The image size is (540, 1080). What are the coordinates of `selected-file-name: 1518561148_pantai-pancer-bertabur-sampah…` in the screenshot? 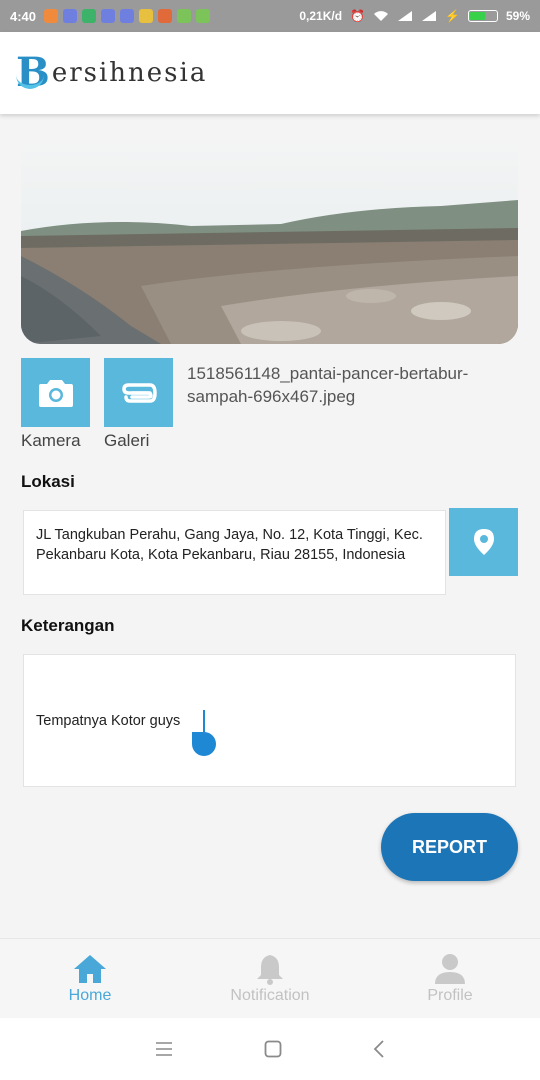 It's located at (328, 385).